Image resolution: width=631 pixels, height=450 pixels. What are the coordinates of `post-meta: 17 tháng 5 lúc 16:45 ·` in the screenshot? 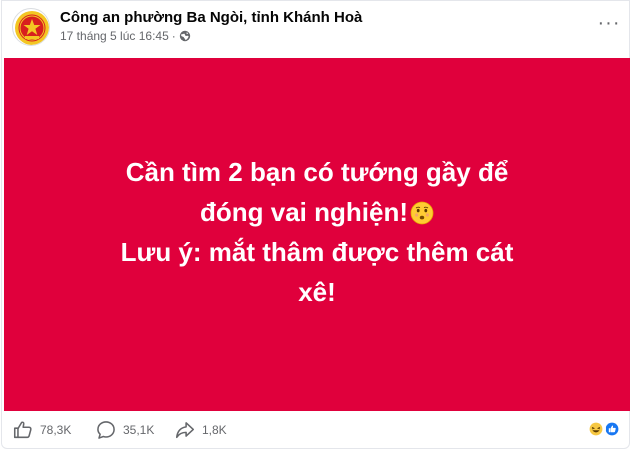 It's located at (125, 36).